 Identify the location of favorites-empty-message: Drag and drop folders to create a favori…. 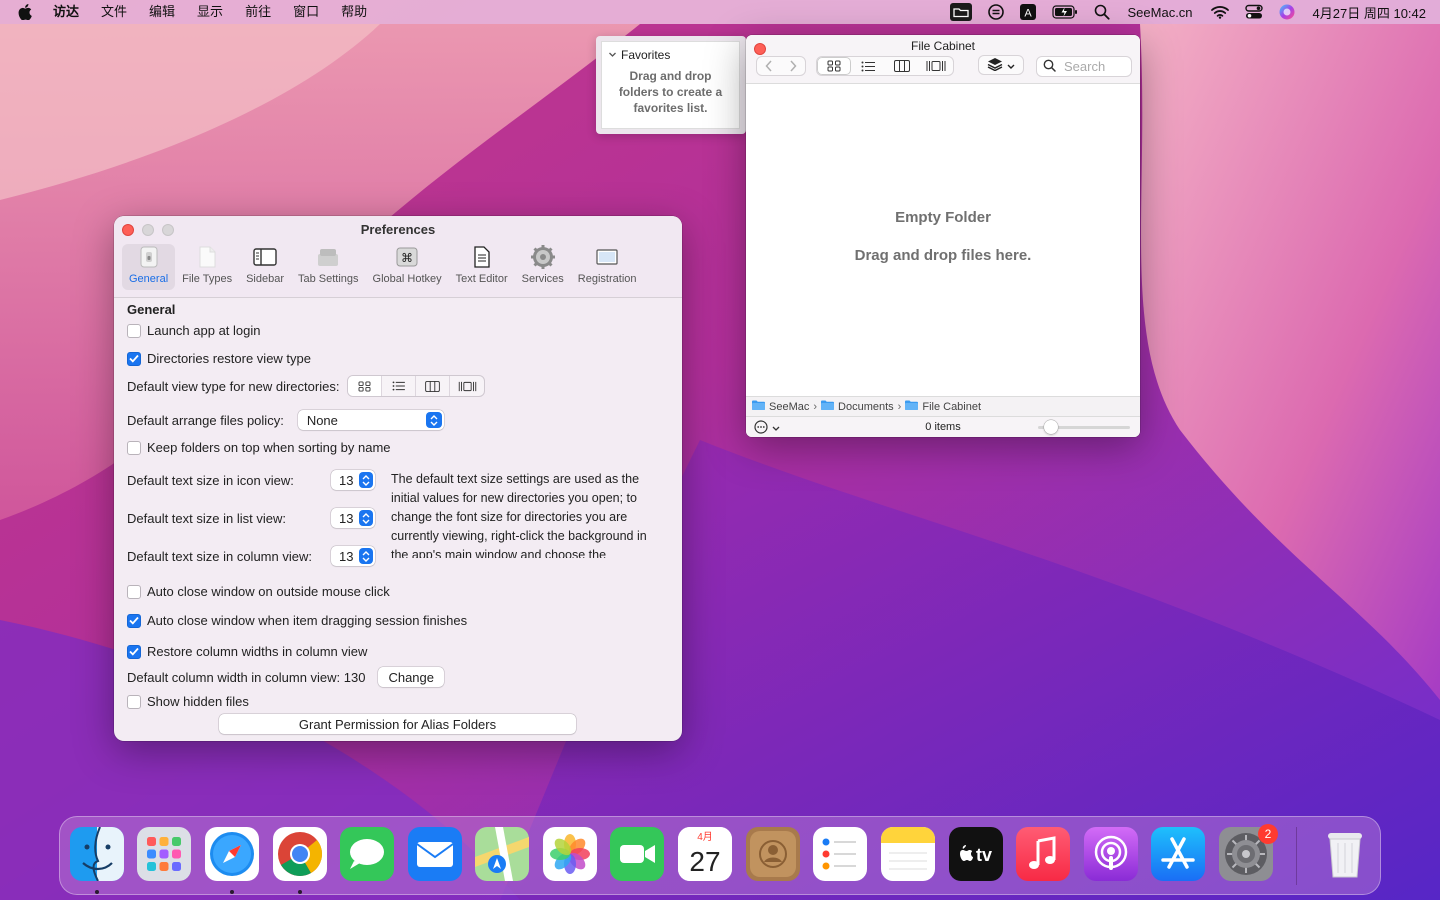
(670, 92).